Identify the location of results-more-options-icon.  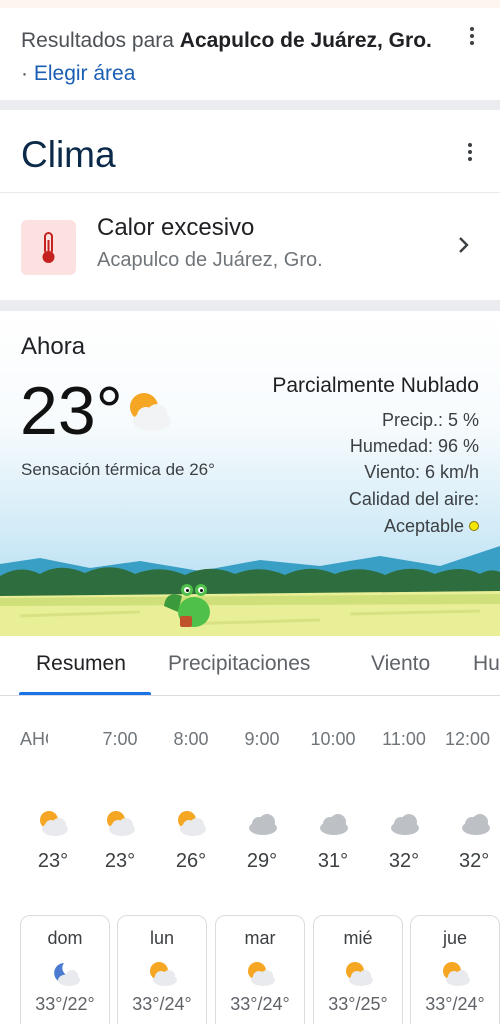
(472, 36).